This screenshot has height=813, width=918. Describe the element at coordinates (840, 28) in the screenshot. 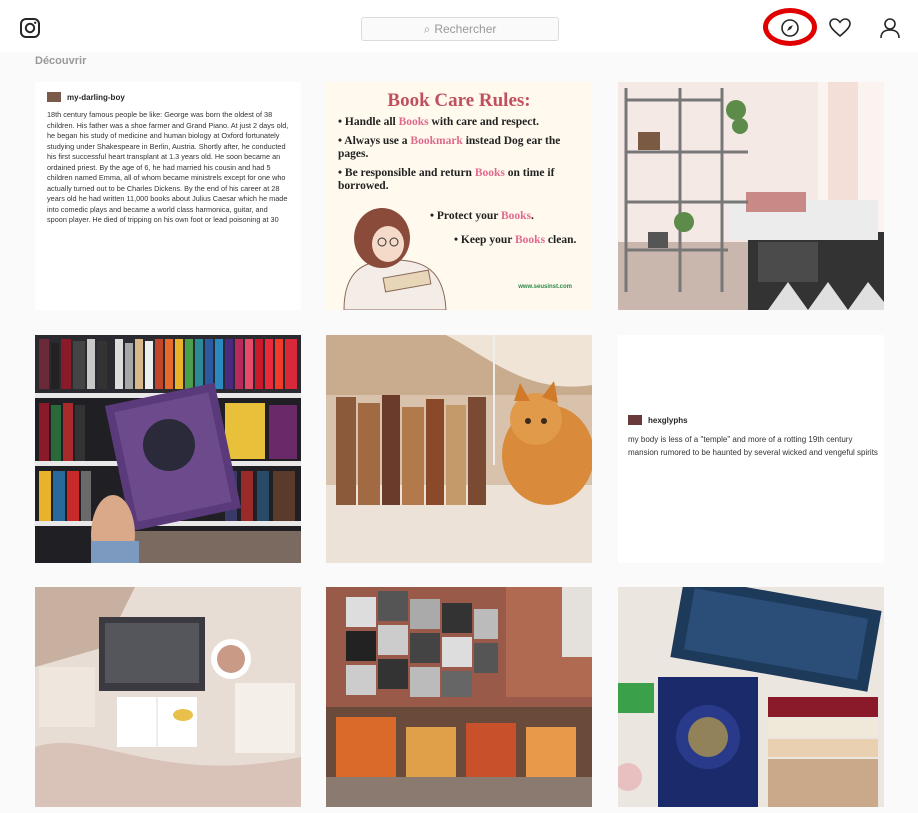

I see `heart-icon` at that location.